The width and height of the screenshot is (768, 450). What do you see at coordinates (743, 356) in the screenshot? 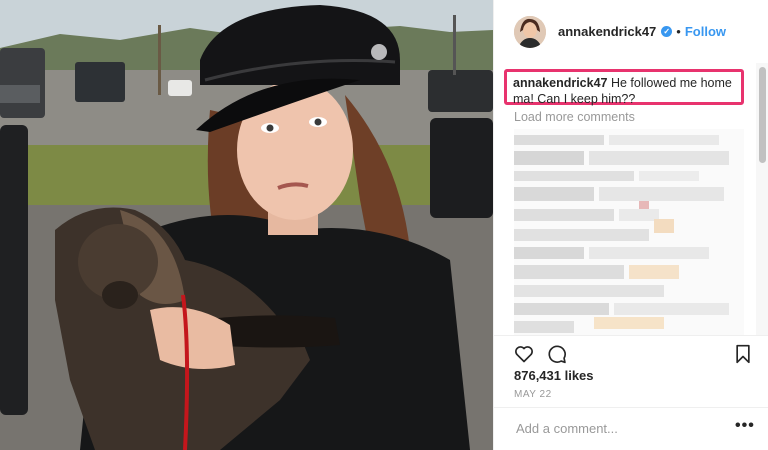
I see `bookmark-icon` at bounding box center [743, 356].